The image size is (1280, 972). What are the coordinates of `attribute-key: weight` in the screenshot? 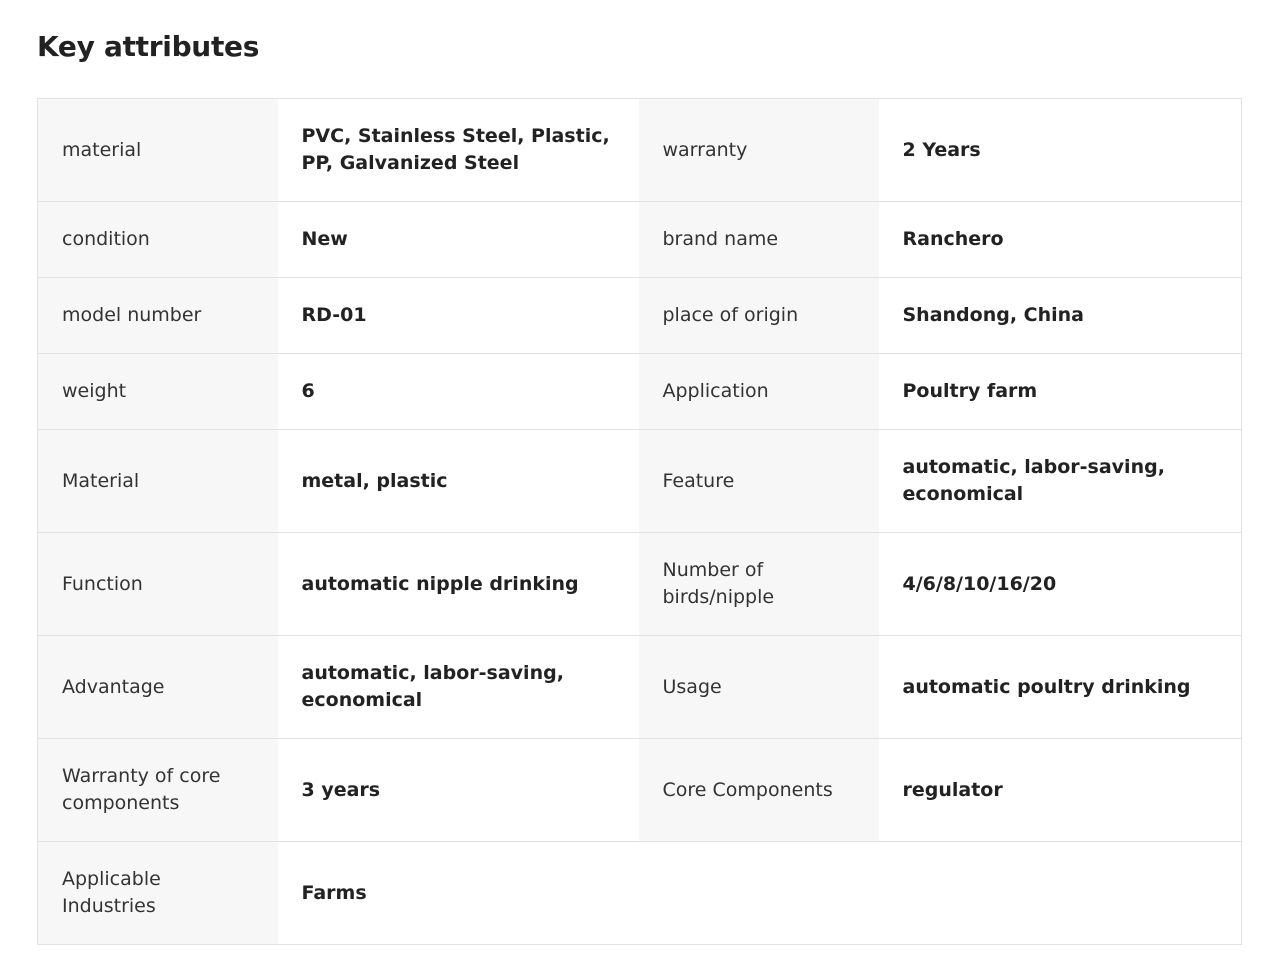 It's located at (157, 391).